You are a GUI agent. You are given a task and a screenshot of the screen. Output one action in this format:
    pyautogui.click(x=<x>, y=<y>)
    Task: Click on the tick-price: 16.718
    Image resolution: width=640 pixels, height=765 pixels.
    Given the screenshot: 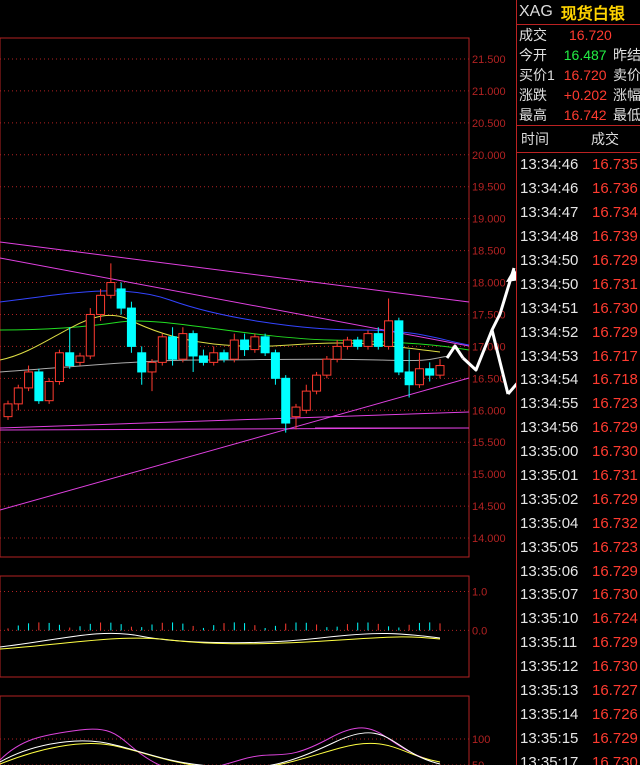 What is the action you would take?
    pyautogui.click(x=615, y=380)
    